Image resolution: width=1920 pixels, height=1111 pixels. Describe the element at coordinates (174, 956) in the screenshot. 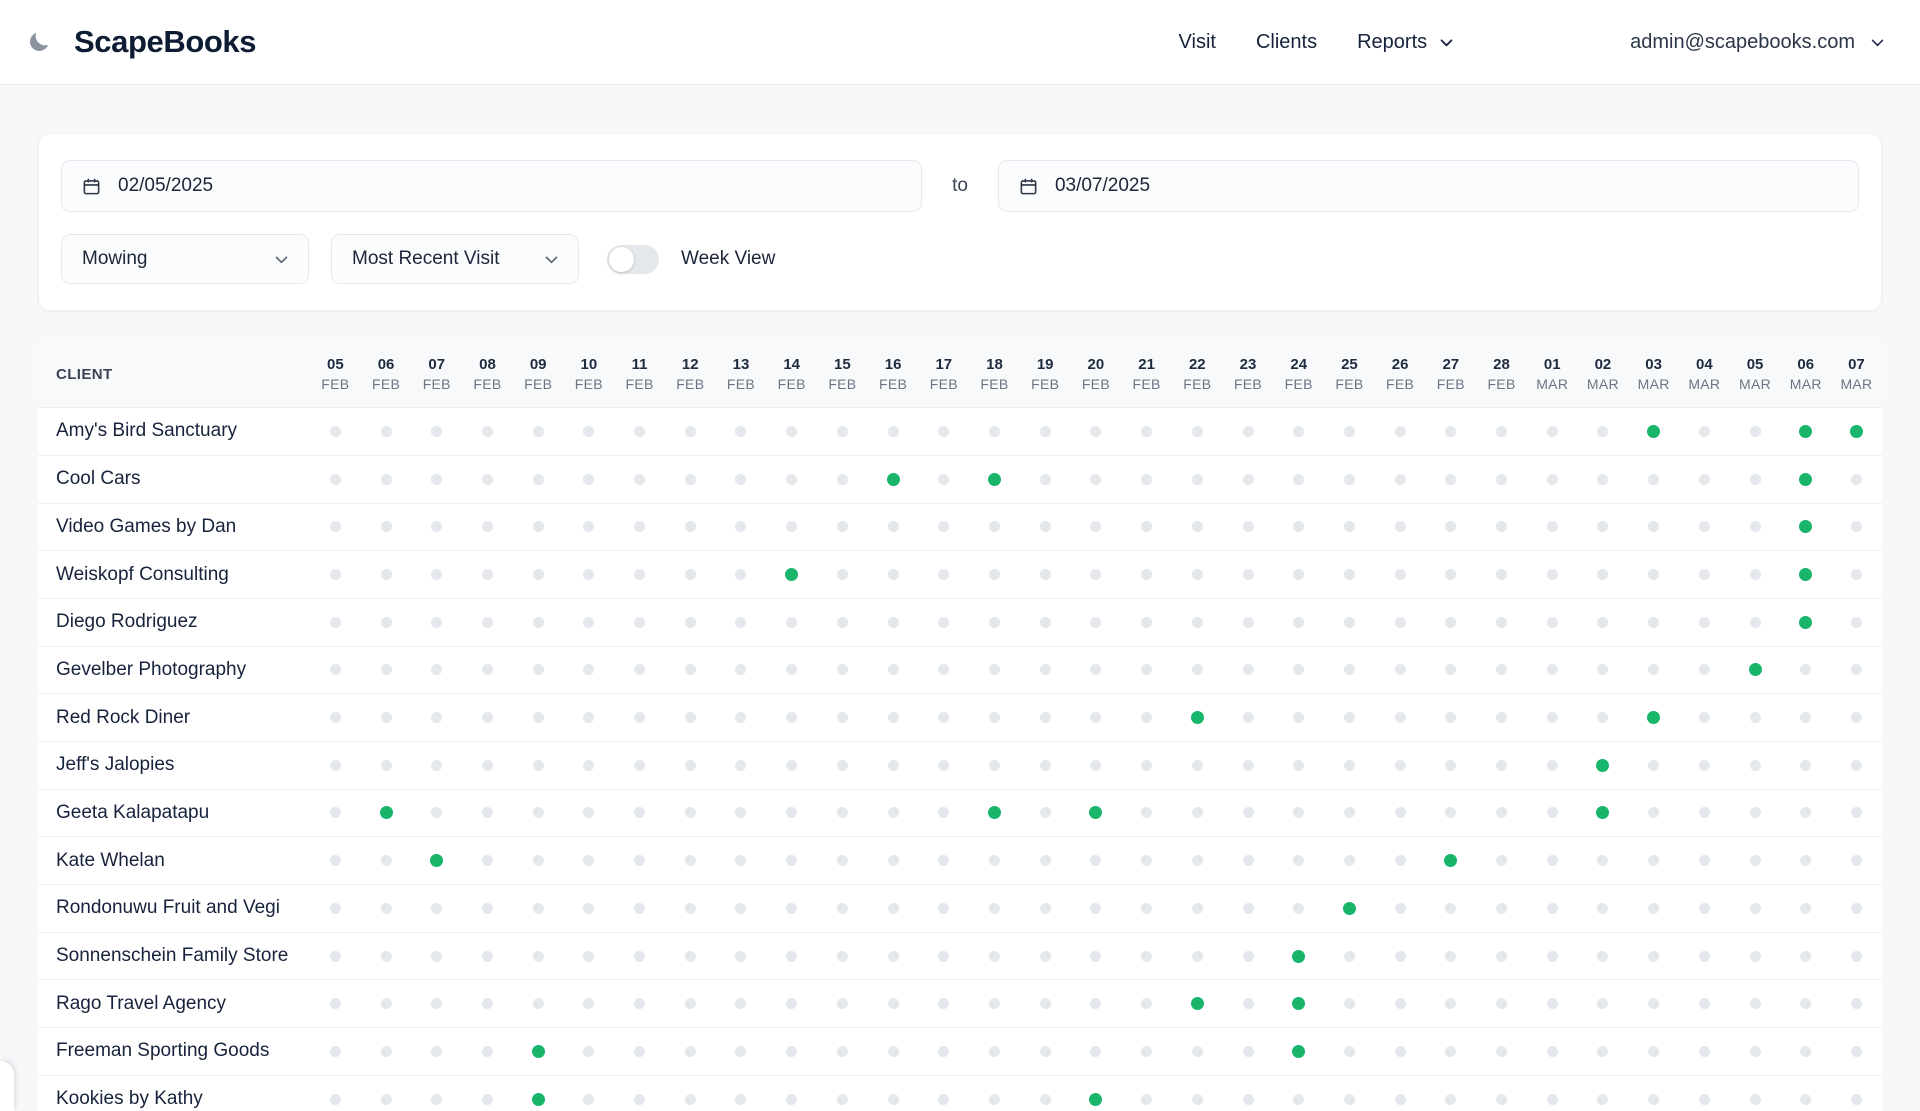

I see `client-name-cell: Sonnenschein Family Store` at that location.